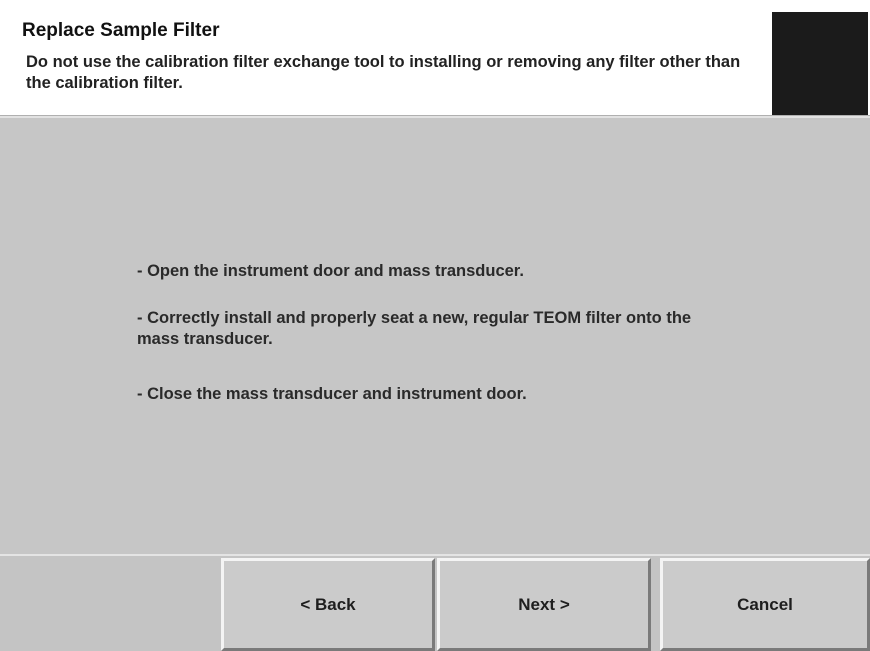  I want to click on next-button: Next >, so click(544, 604).